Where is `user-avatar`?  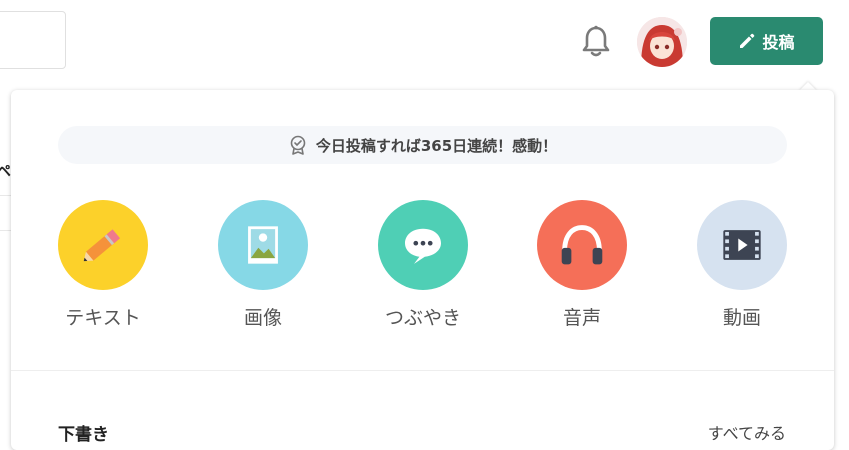 user-avatar is located at coordinates (662, 42).